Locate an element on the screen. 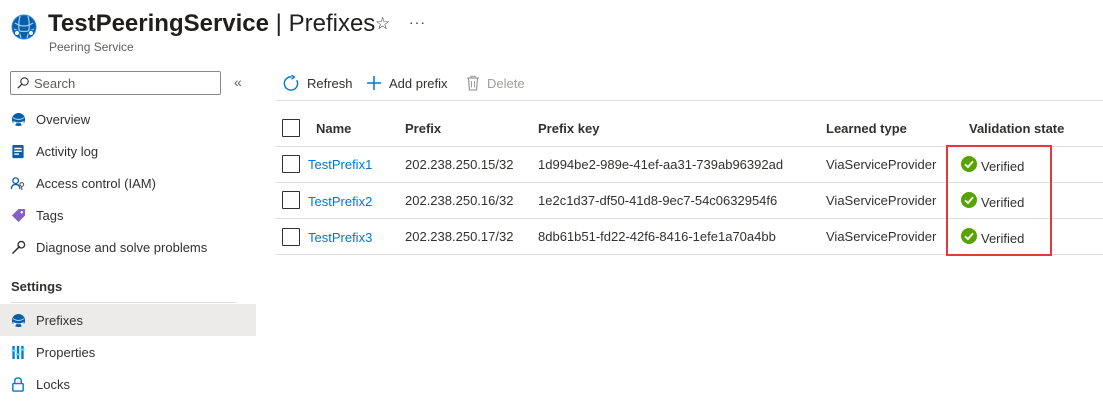 This screenshot has height=401, width=1103. blade-name: Prefixes is located at coordinates (332, 23).